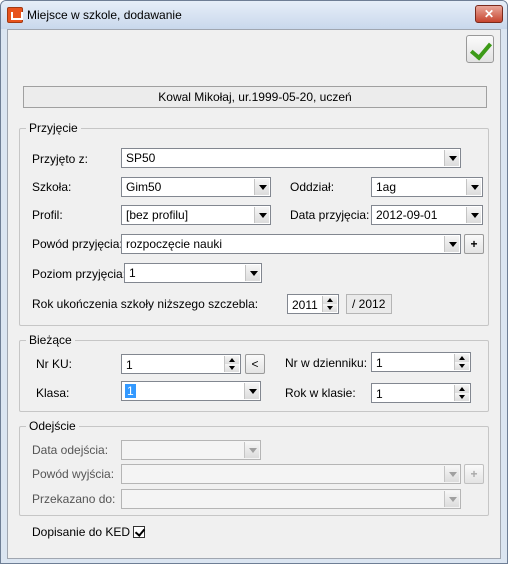  I want to click on ku-number-label: Nr KU:, so click(54, 364).